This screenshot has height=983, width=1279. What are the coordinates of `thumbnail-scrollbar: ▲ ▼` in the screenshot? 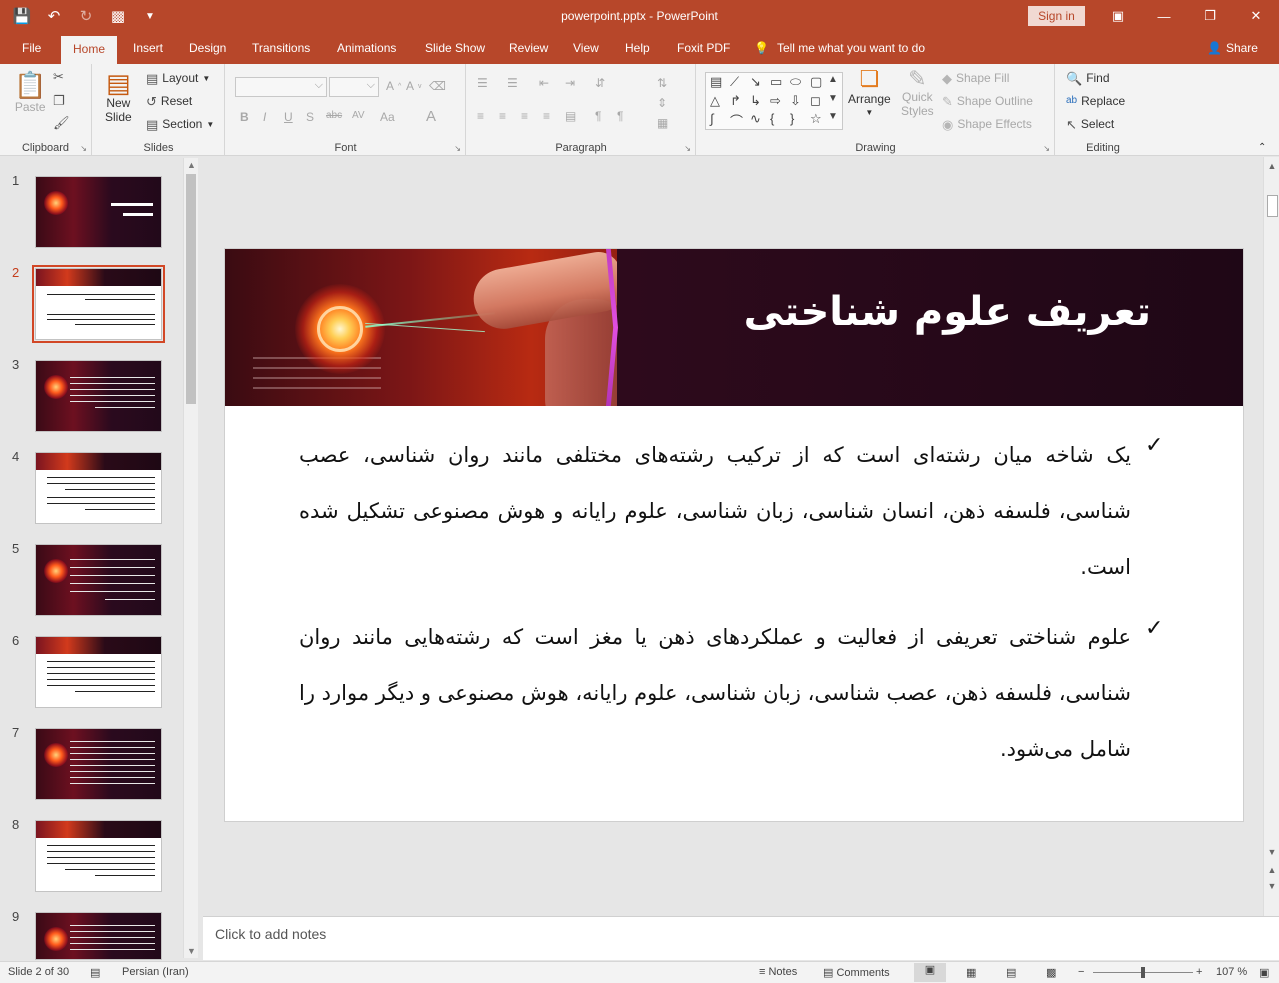 It's located at (190, 558).